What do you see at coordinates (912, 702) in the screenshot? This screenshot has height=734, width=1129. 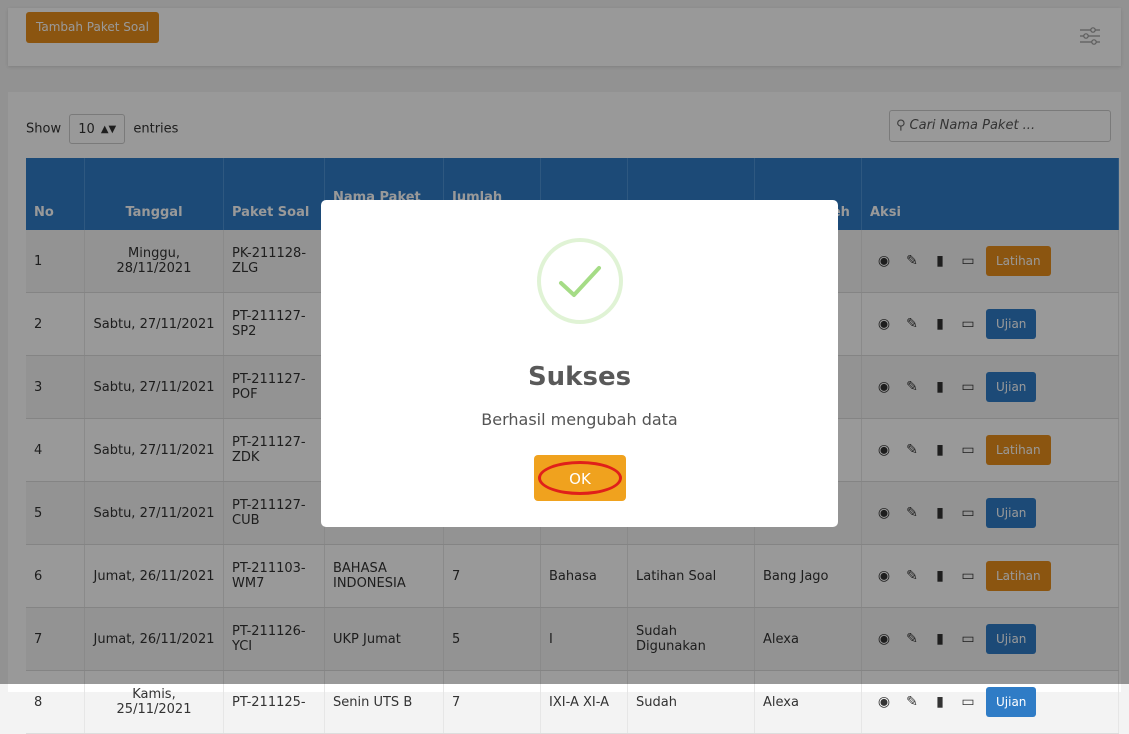 I see `edit-icon: ✎` at bounding box center [912, 702].